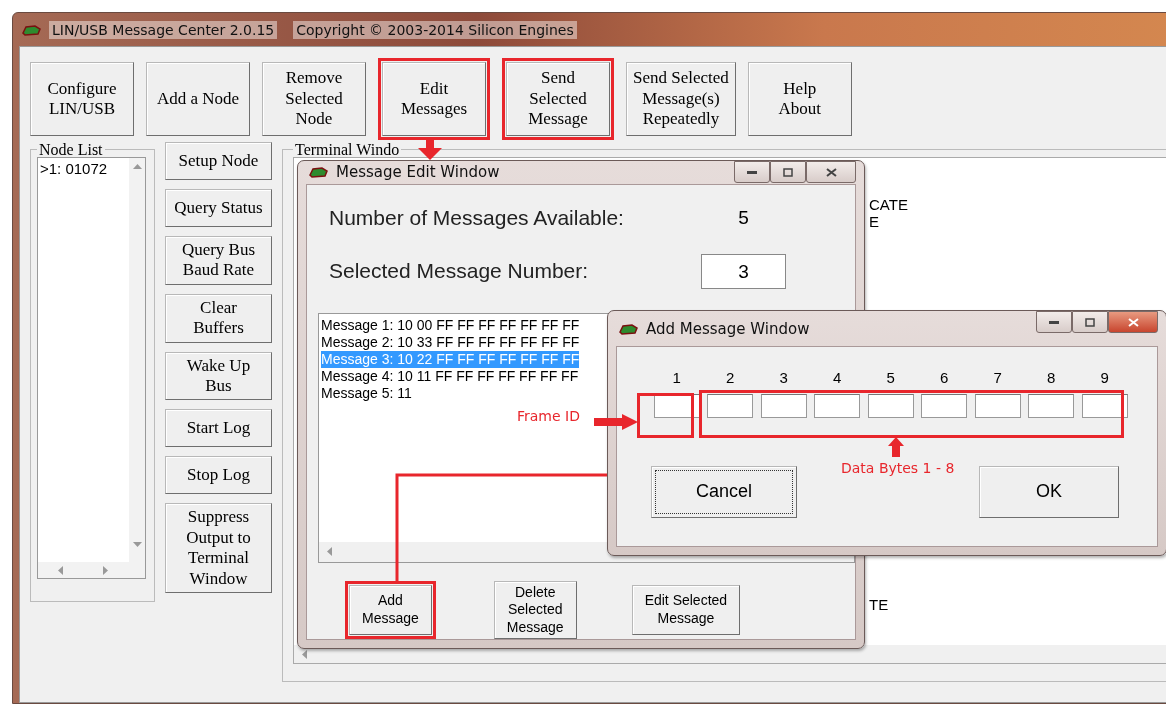 The width and height of the screenshot is (1166, 709). I want to click on message-item: Message 1: 10 00 FF FF FF FF FF FF FF, so click(450, 325).